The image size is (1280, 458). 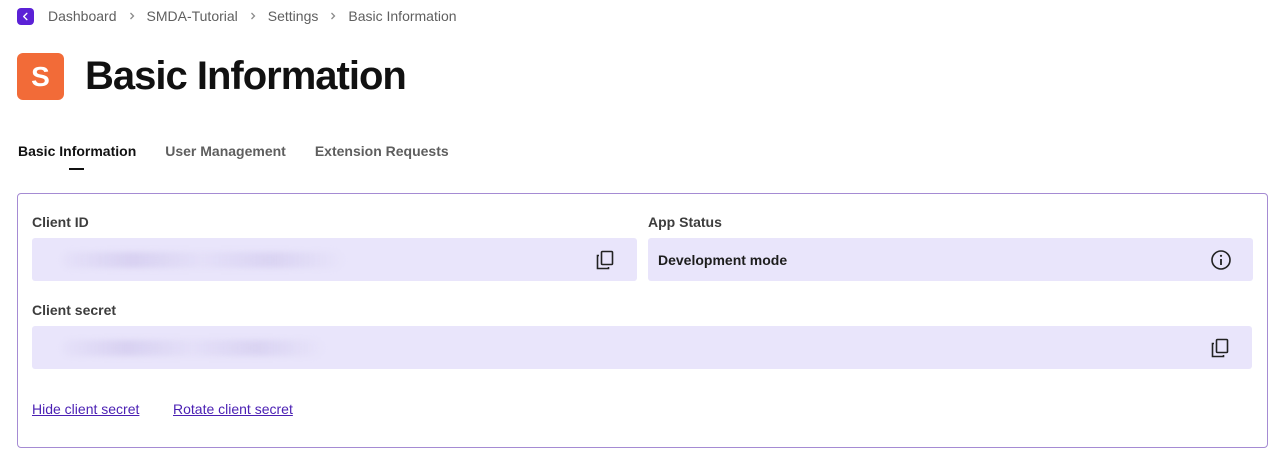 What do you see at coordinates (642, 347) in the screenshot?
I see `client-secret-field` at bounding box center [642, 347].